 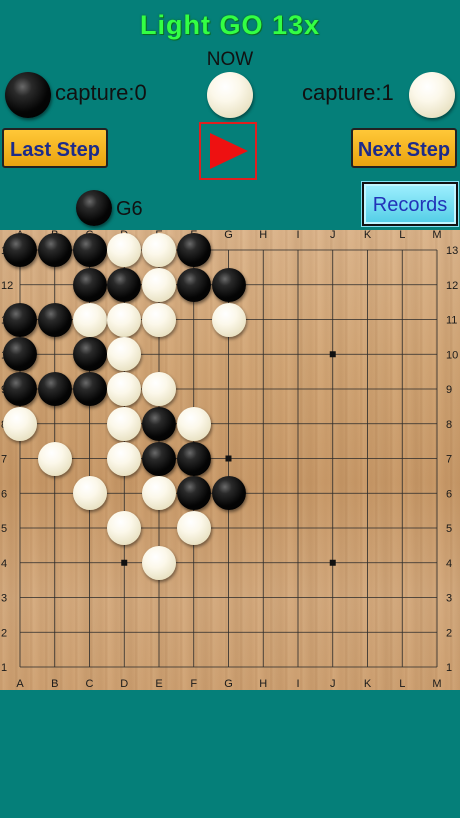 What do you see at coordinates (449, 668) in the screenshot?
I see `row-label-right: 1` at bounding box center [449, 668].